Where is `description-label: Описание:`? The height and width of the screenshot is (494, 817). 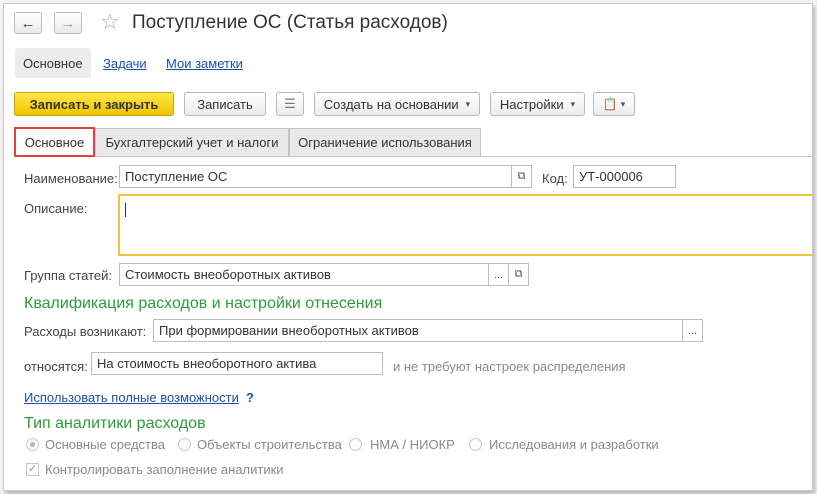 description-label: Описание: is located at coordinates (56, 208).